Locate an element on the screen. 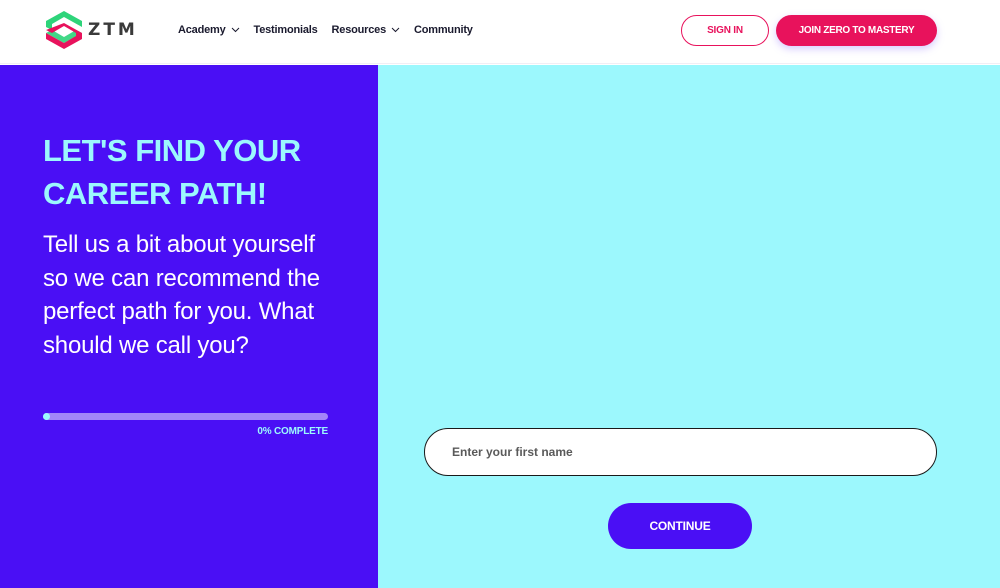 This screenshot has height=588, width=1000. first-name-input is located at coordinates (680, 452).